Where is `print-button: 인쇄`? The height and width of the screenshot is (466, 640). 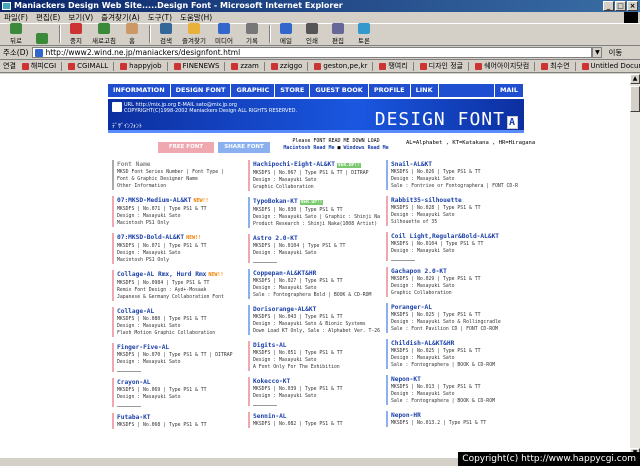
print-button: 인쇄 is located at coordinates (312, 34).